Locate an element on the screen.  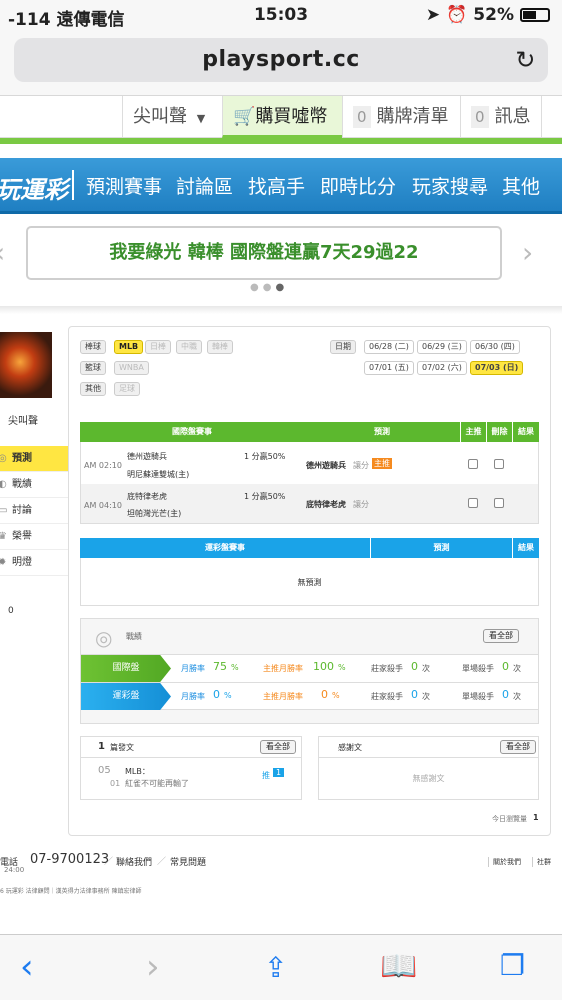
filter-kbo: 韓棒 is located at coordinates (220, 347).